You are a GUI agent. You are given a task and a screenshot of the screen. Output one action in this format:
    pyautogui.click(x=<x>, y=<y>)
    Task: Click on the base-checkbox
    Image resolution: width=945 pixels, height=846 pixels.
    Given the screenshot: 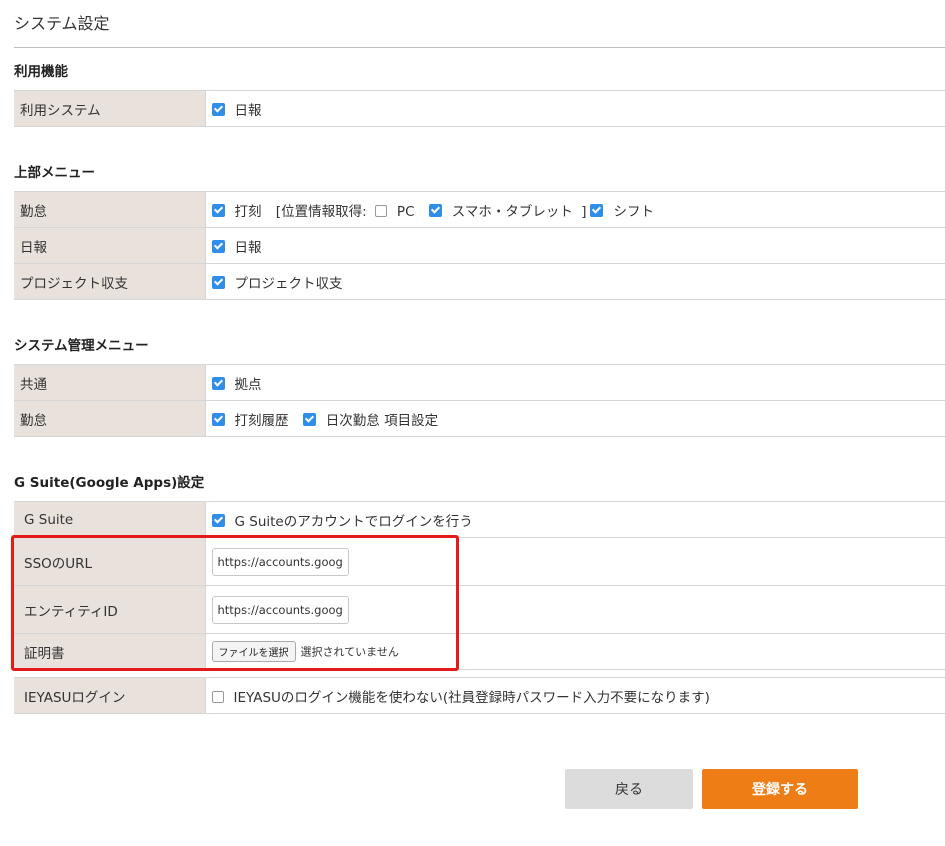 What is the action you would take?
    pyautogui.click(x=218, y=383)
    